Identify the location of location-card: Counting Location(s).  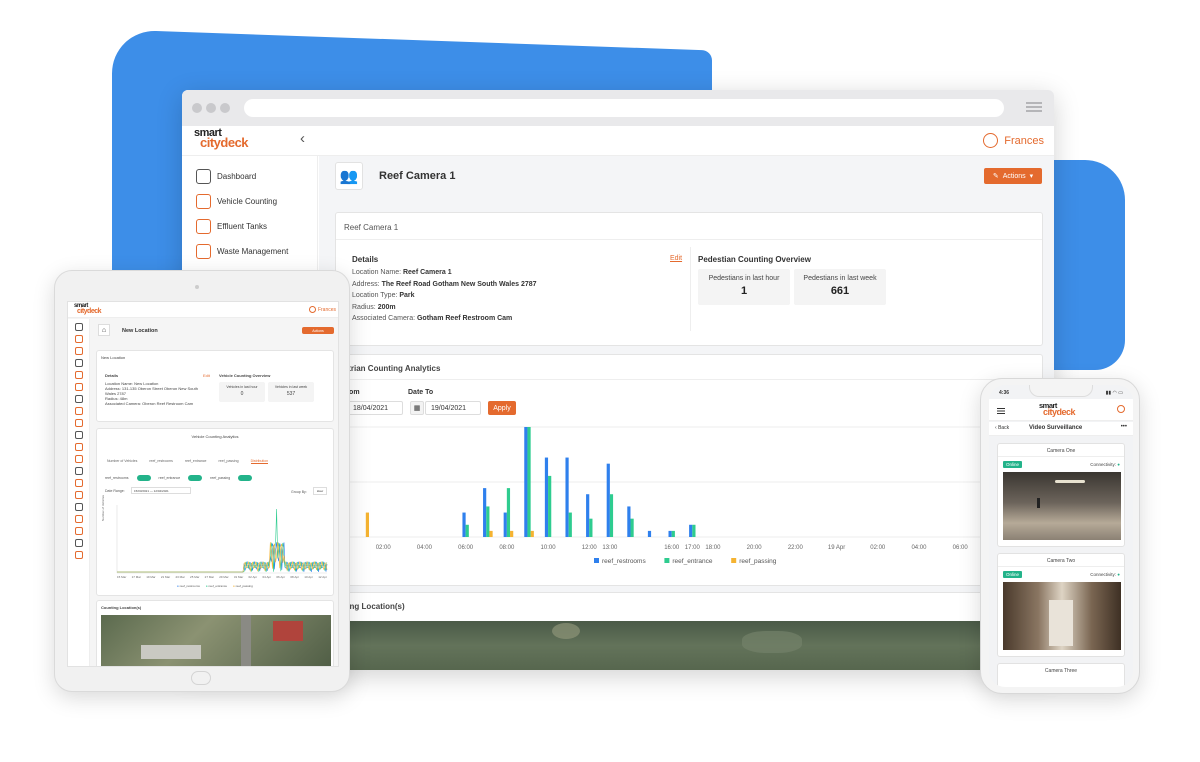
(215, 633).